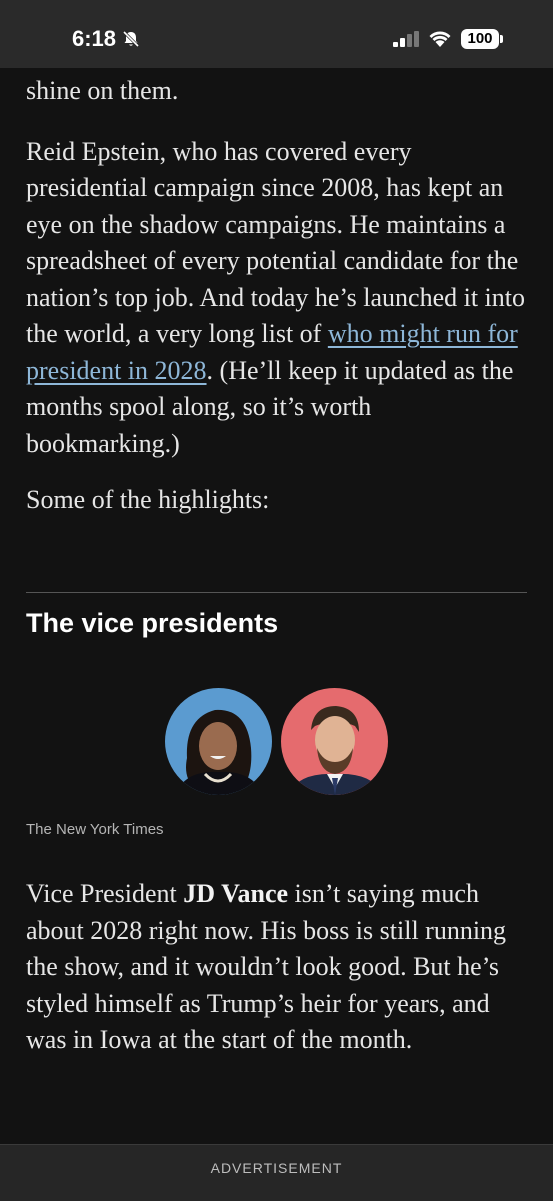 The image size is (553, 1201). Describe the element at coordinates (406, 39) in the screenshot. I see `cellular-signal-icon` at that location.